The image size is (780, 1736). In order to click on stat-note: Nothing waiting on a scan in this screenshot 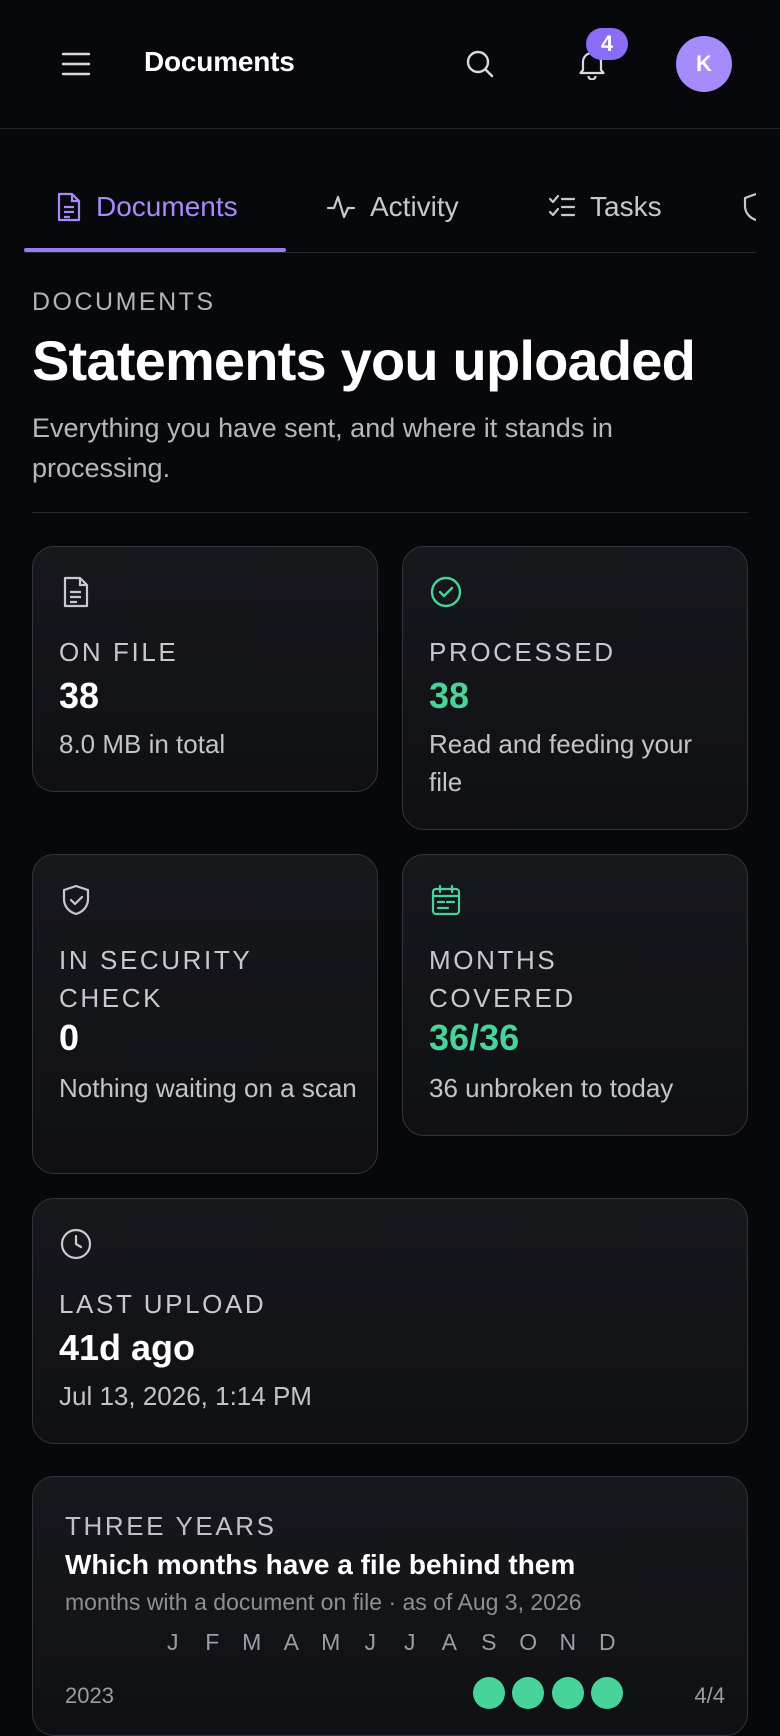, I will do `click(208, 1088)`.